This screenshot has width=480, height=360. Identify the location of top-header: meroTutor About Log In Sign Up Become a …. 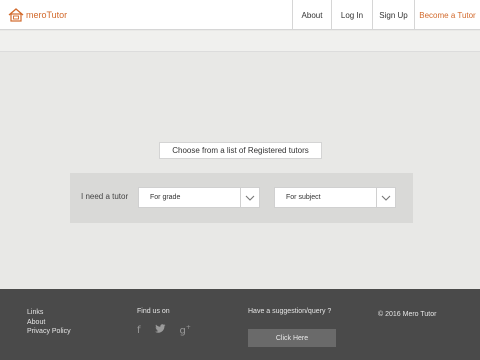
(240, 15).